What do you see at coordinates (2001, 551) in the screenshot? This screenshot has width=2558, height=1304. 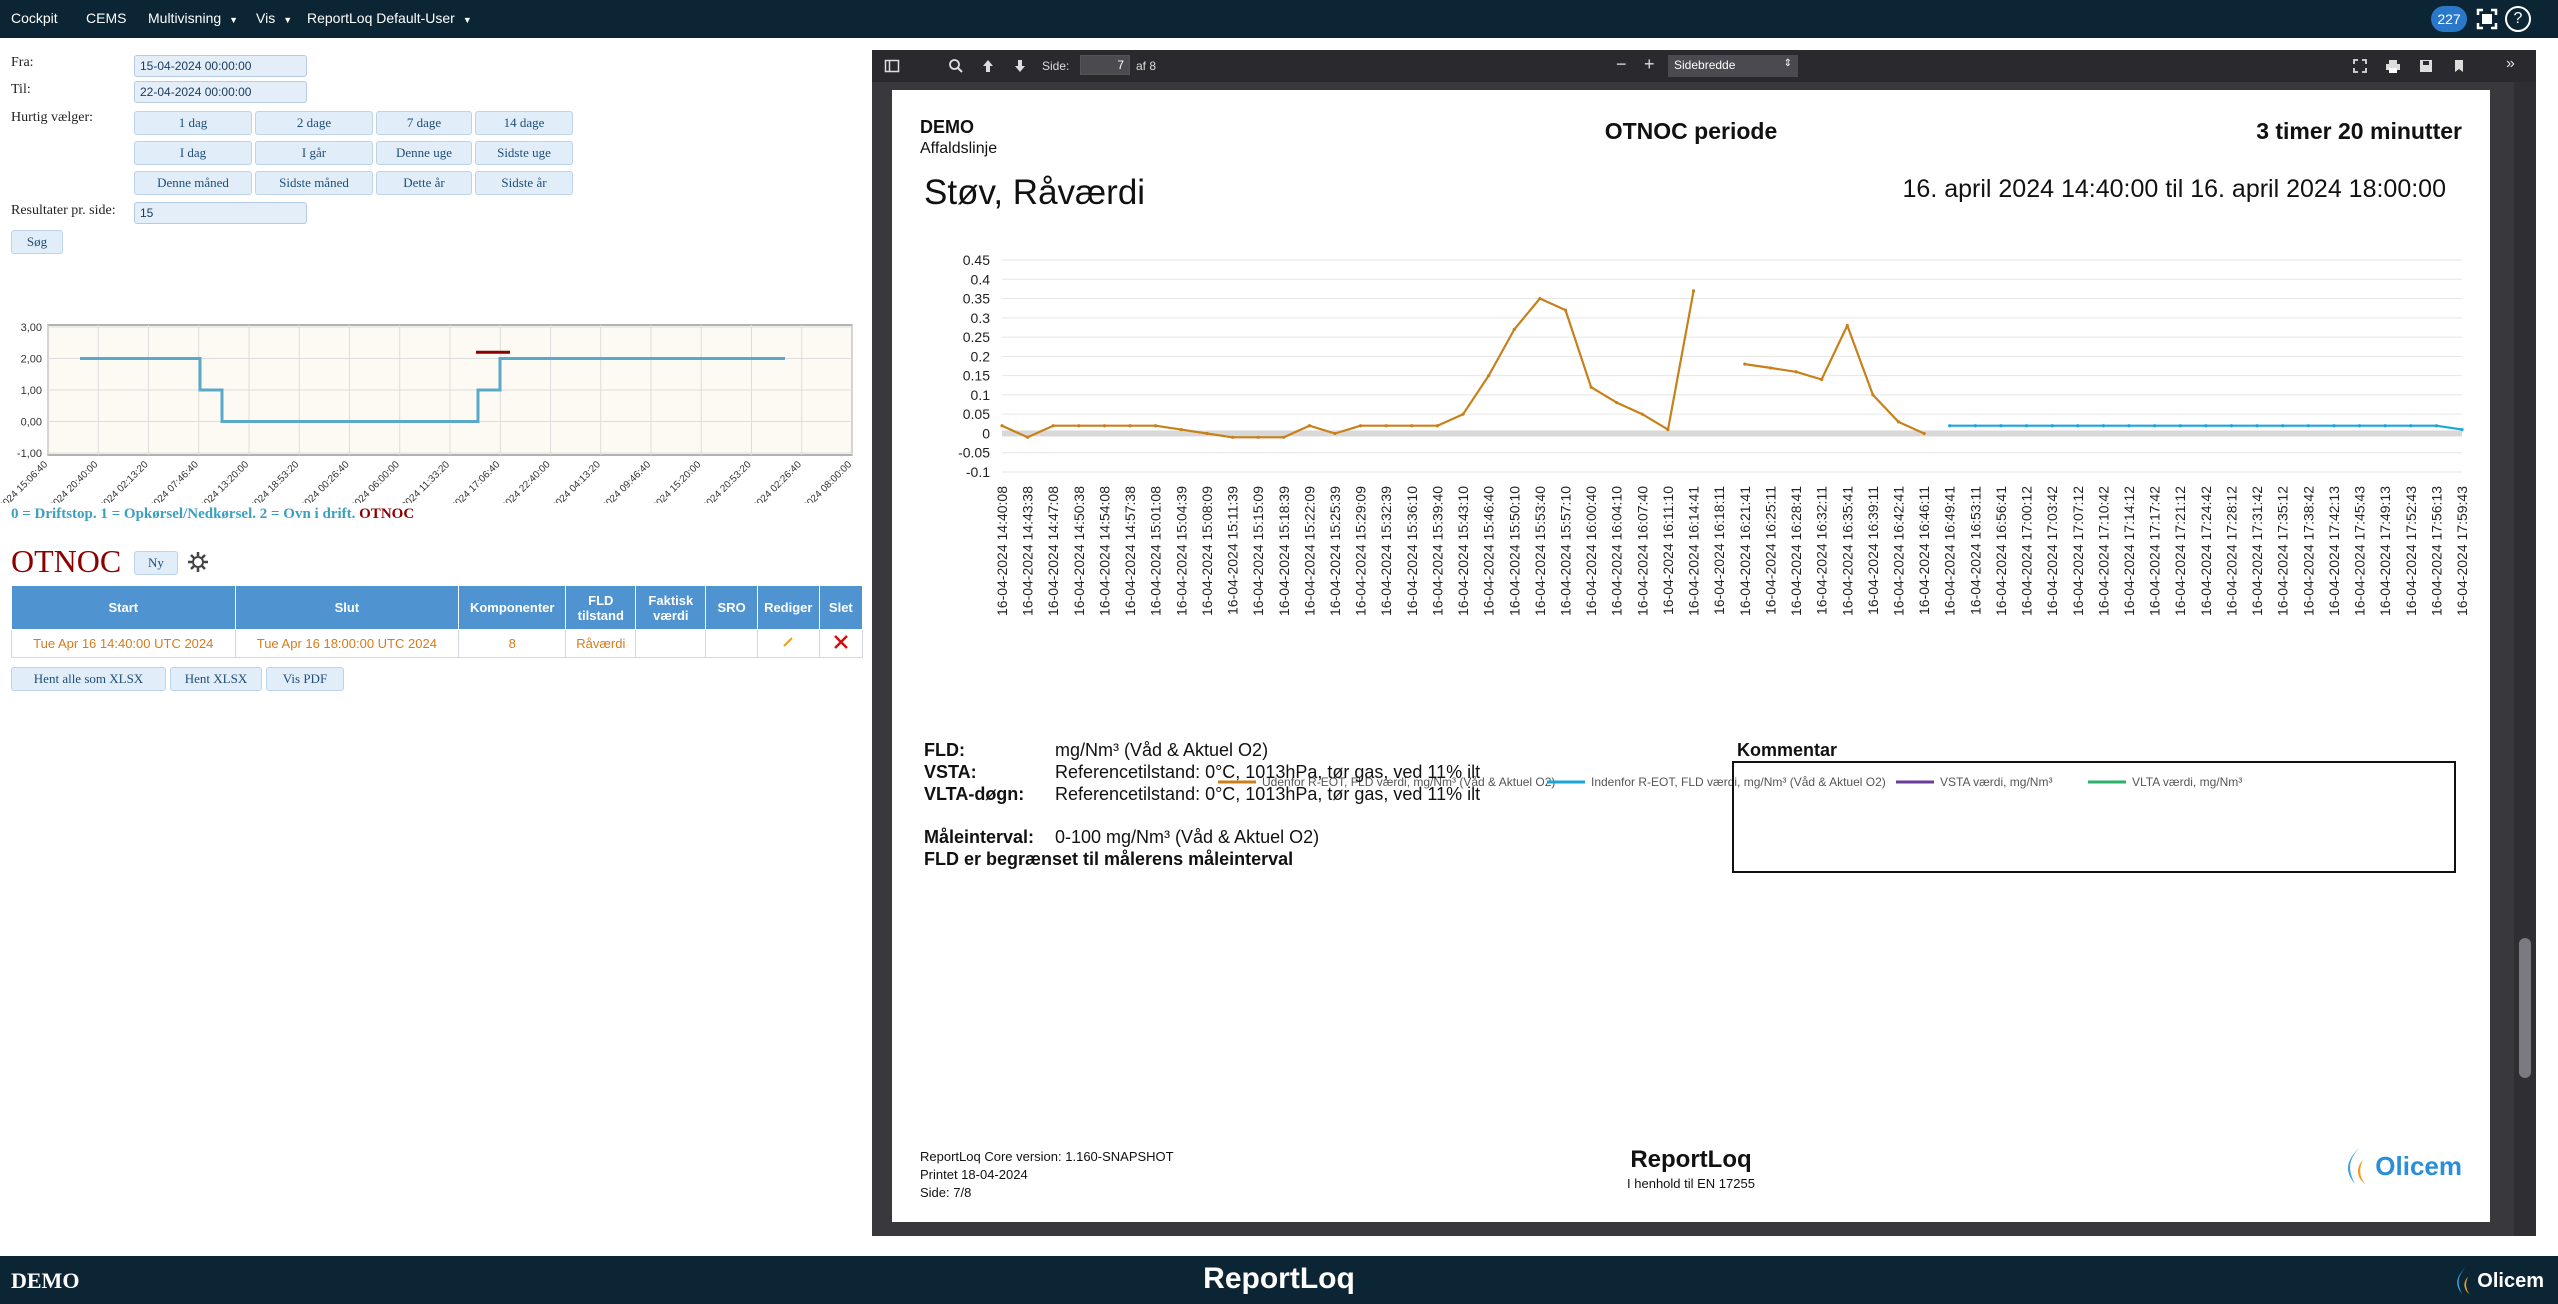 I see `chart-x-tick: 16-04-2024 16:56:41` at bounding box center [2001, 551].